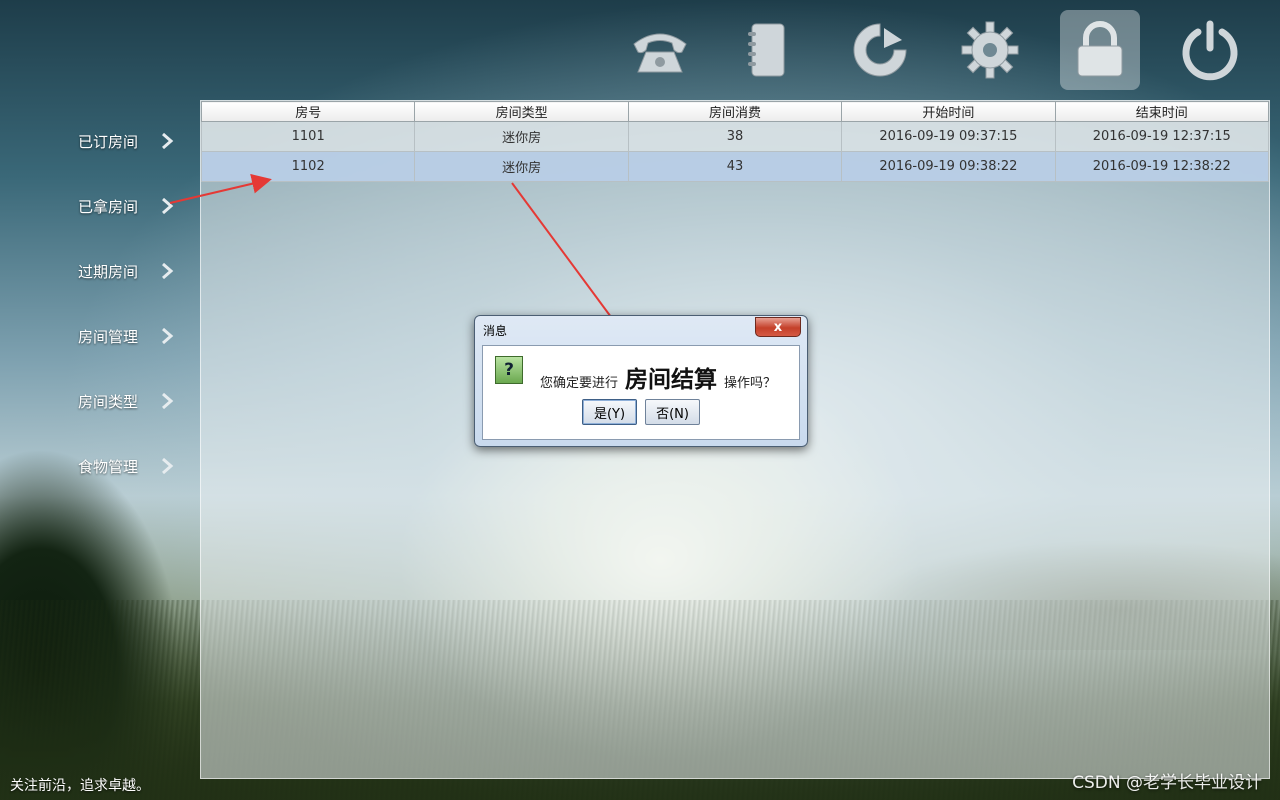  Describe the element at coordinates (108, 466) in the screenshot. I see `sidebar-item-label: 食物管理` at that location.